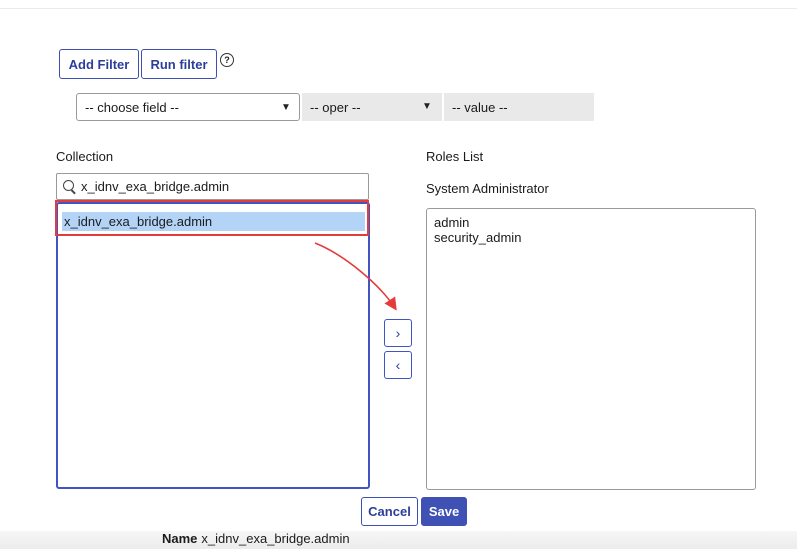 The width and height of the screenshot is (797, 549). Describe the element at coordinates (355, 276) in the screenshot. I see `annotation-arrow` at that location.